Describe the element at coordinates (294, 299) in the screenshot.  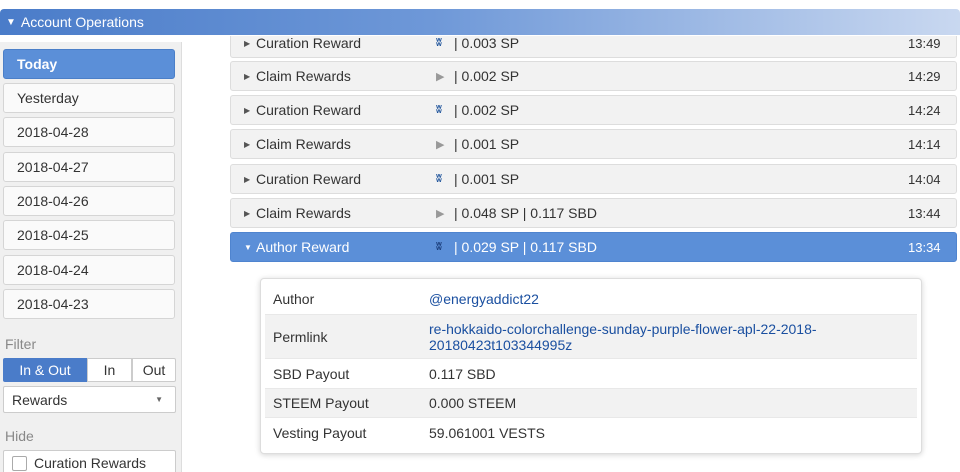
I see `detail-key: Author` at that location.